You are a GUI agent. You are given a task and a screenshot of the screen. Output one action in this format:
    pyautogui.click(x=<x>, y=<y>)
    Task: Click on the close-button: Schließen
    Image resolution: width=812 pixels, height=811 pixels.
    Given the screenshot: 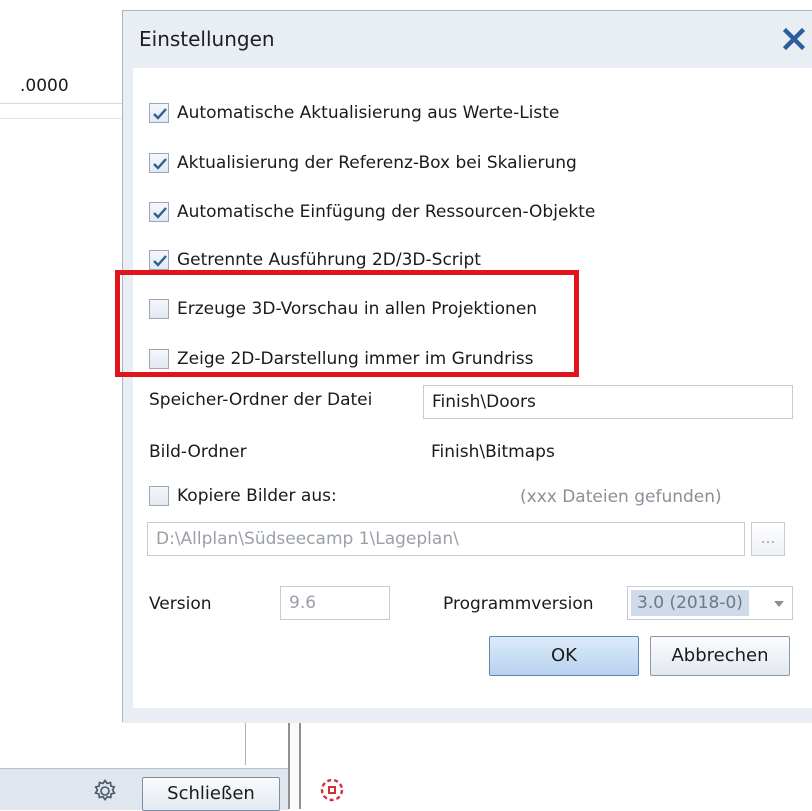 What is the action you would take?
    pyautogui.click(x=211, y=794)
    